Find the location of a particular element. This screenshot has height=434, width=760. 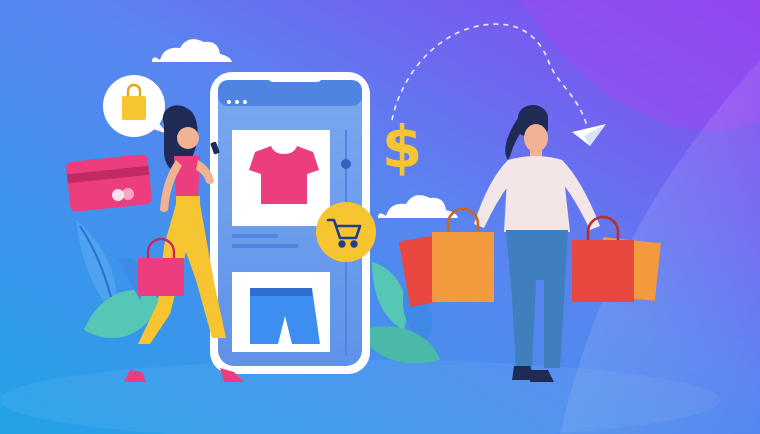

shopping-cart-badge is located at coordinates (346, 232).